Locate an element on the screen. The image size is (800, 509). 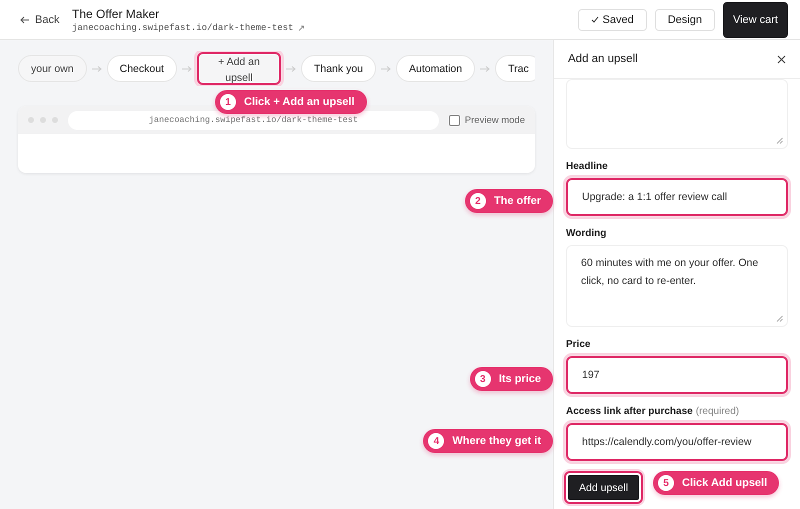
preview-mode-label: Preview mode is located at coordinates (494, 120).